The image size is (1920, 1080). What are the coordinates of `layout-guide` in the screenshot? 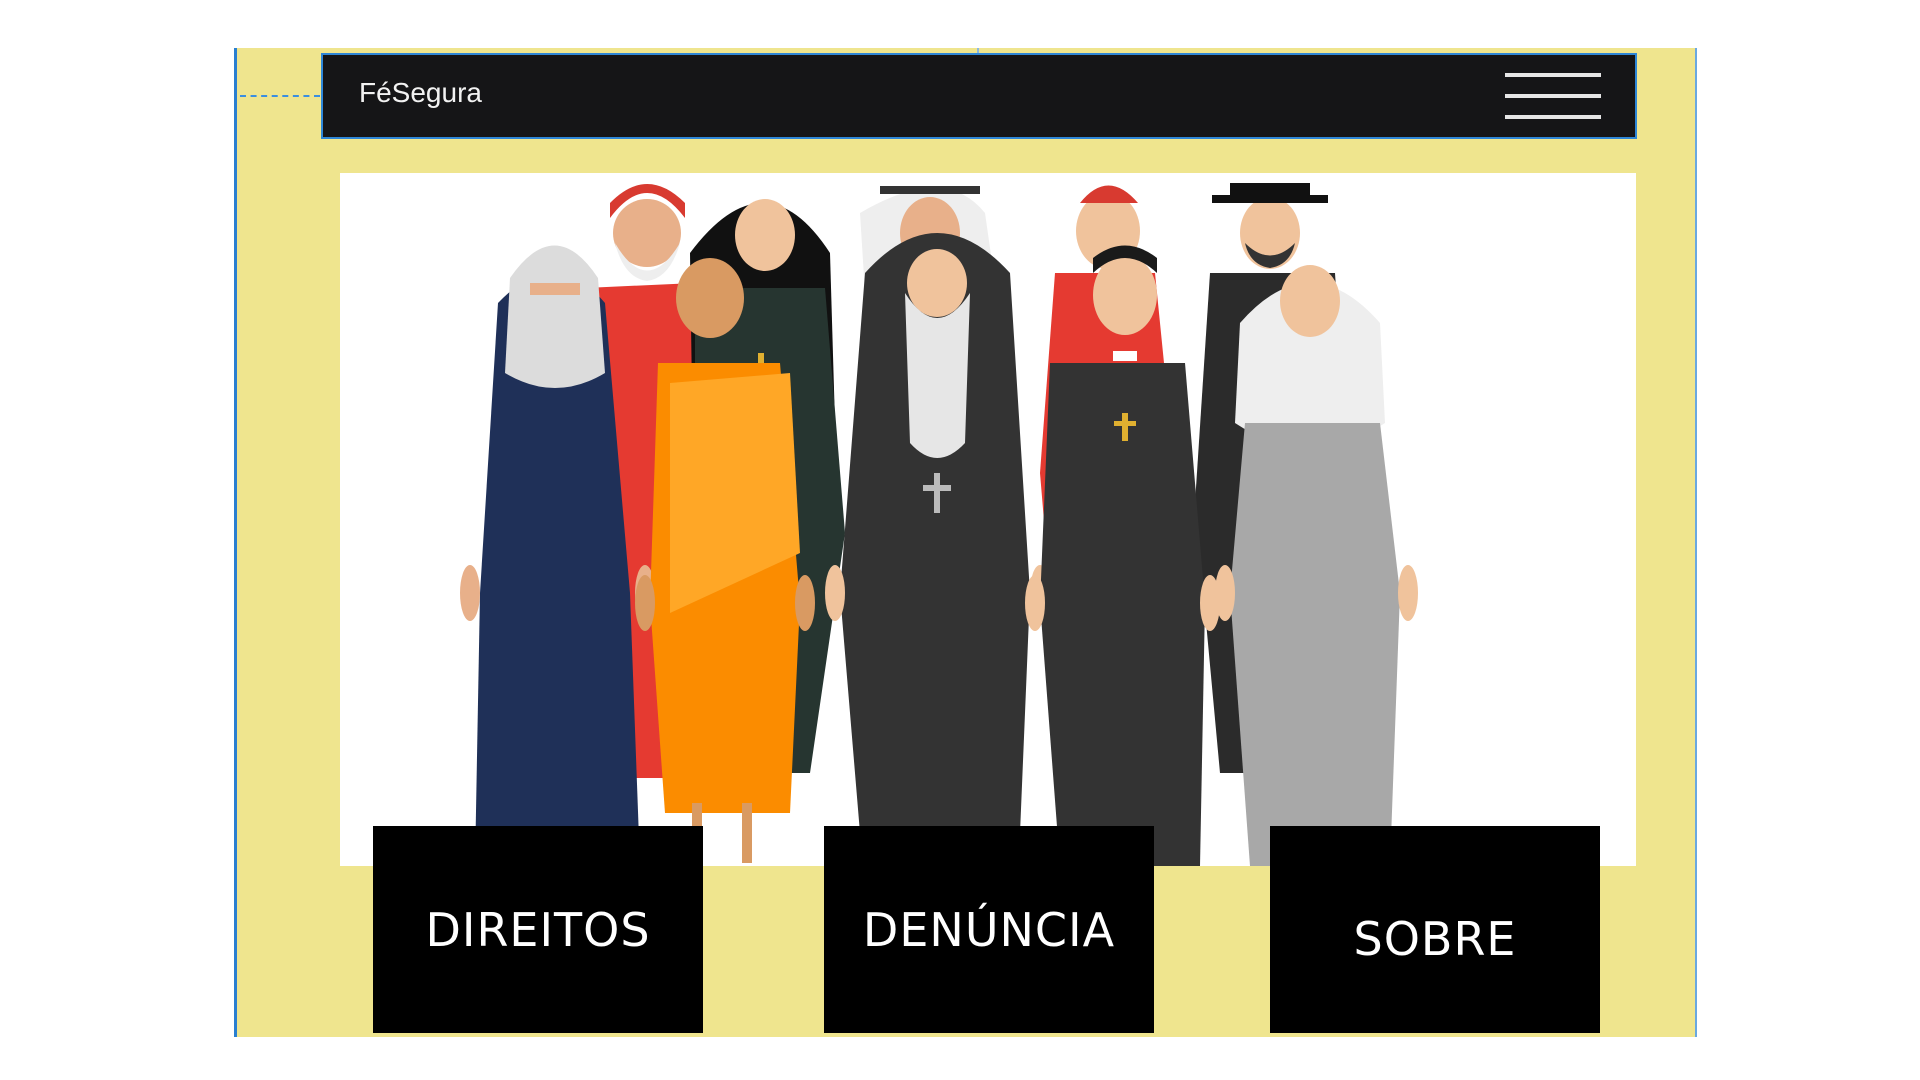 It's located at (280, 96).